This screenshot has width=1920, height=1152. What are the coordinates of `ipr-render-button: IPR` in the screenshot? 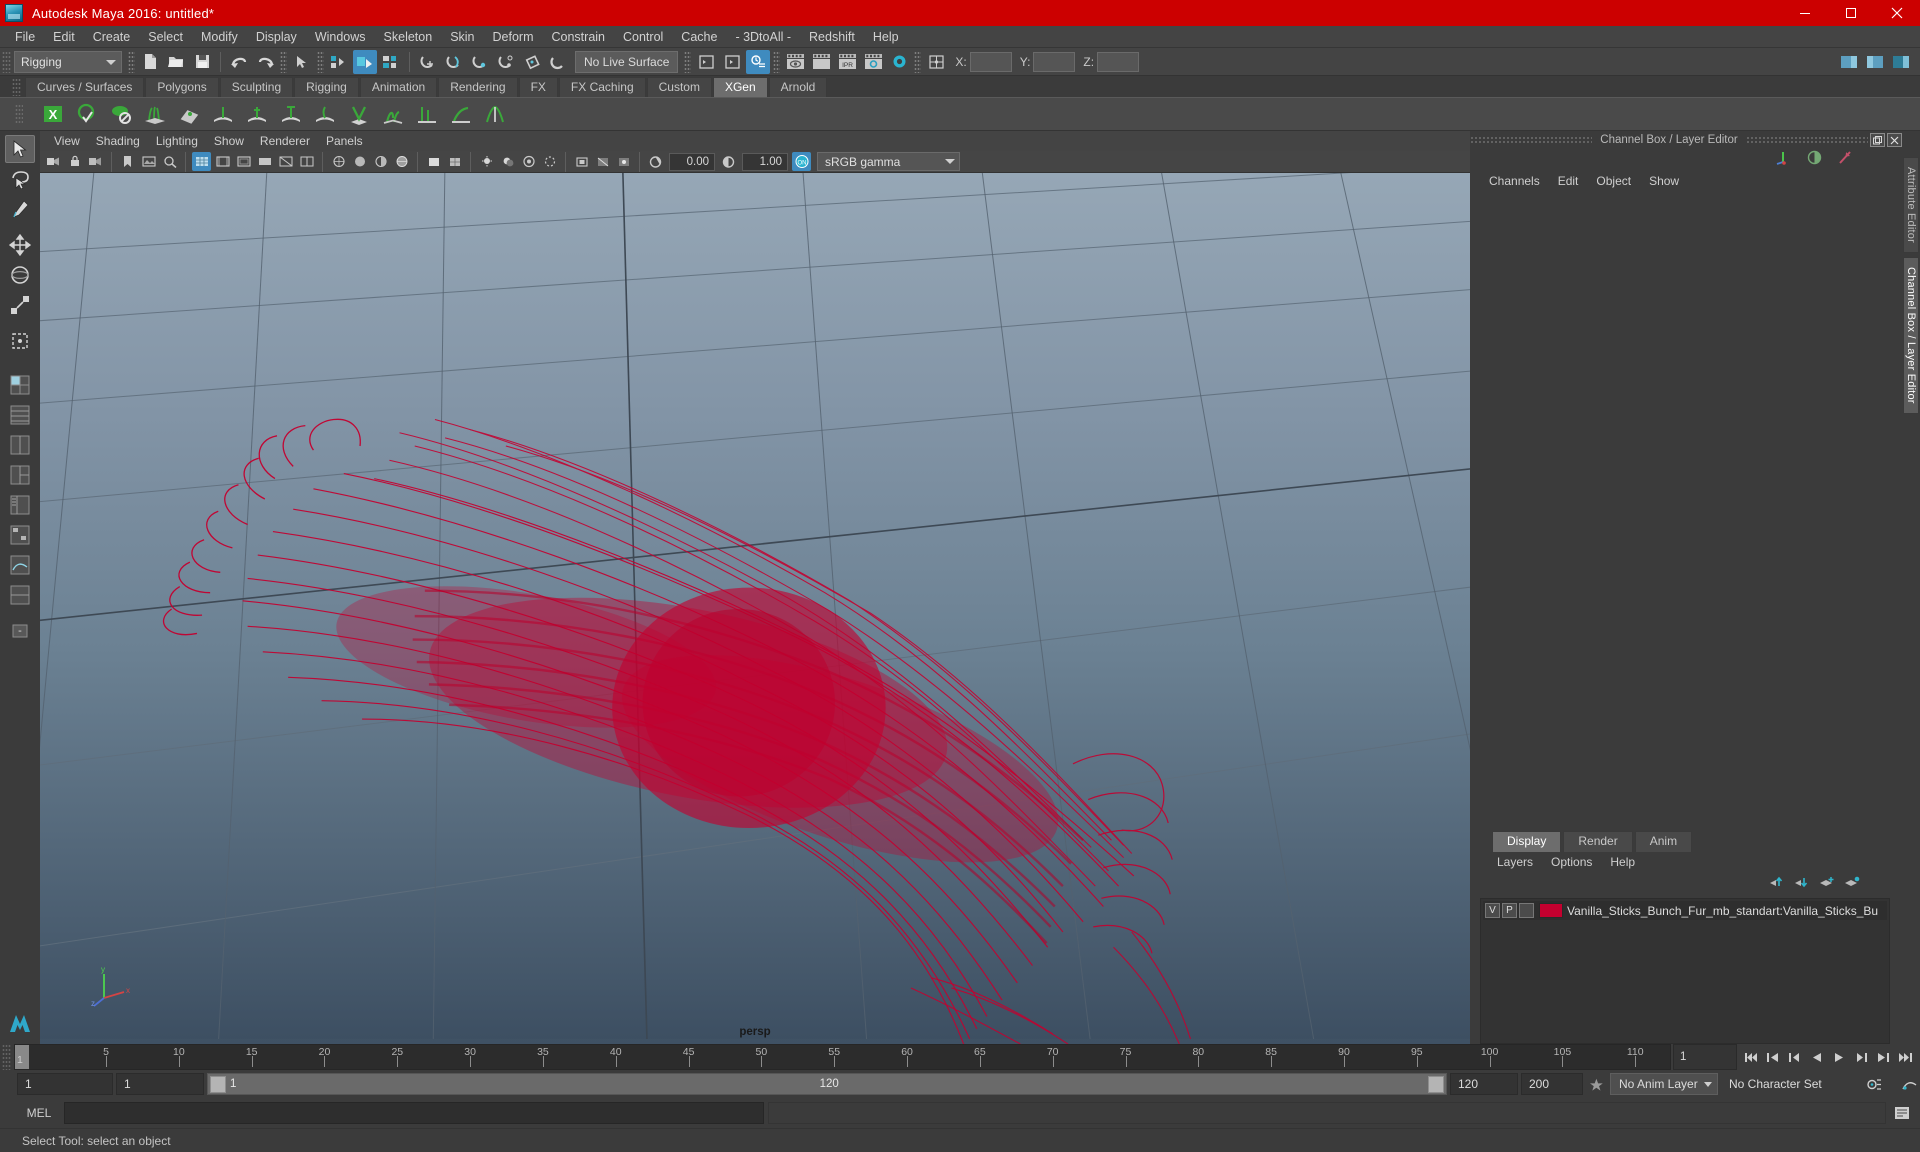 It's located at (847, 62).